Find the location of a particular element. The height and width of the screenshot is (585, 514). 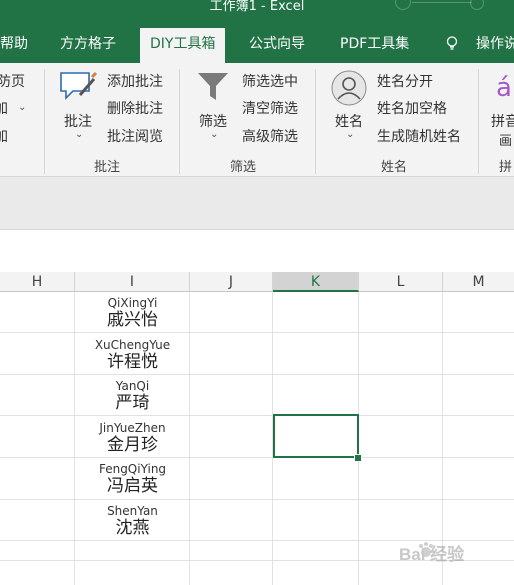

name-text: 沈燕 is located at coordinates (132, 528).